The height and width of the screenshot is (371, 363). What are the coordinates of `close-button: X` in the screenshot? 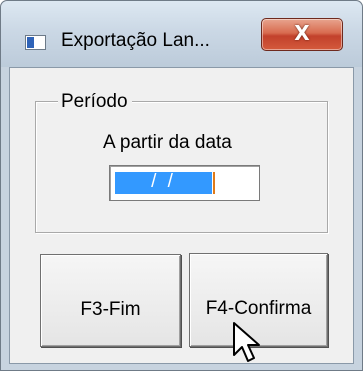 It's located at (302, 34).